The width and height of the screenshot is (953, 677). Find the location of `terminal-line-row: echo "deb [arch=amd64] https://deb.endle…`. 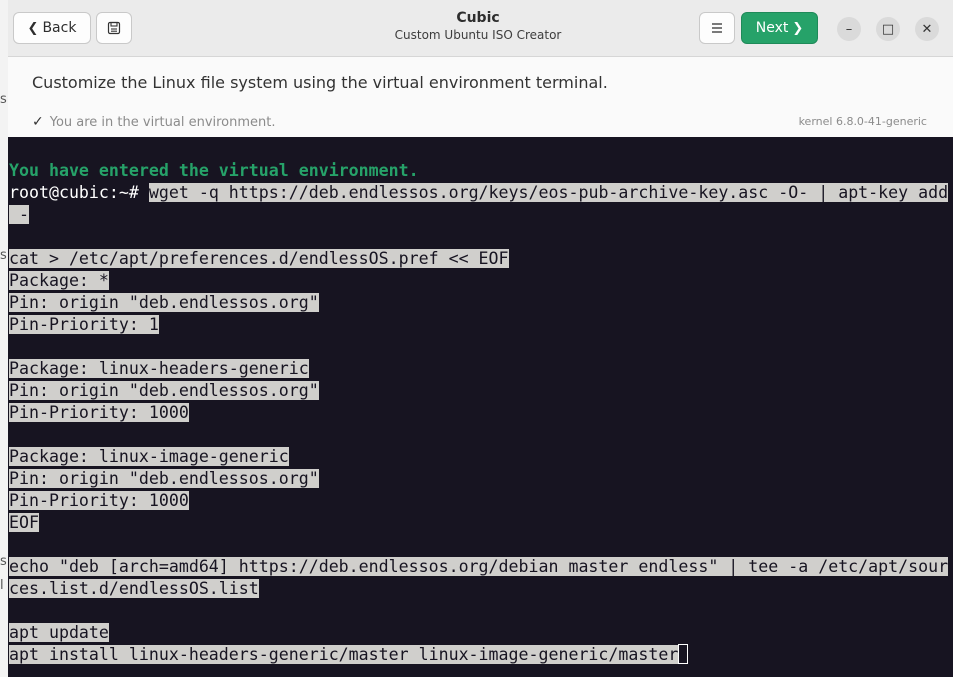

terminal-line-row: echo "deb [arch=amd64] https://deb.endle… is located at coordinates (479, 567).